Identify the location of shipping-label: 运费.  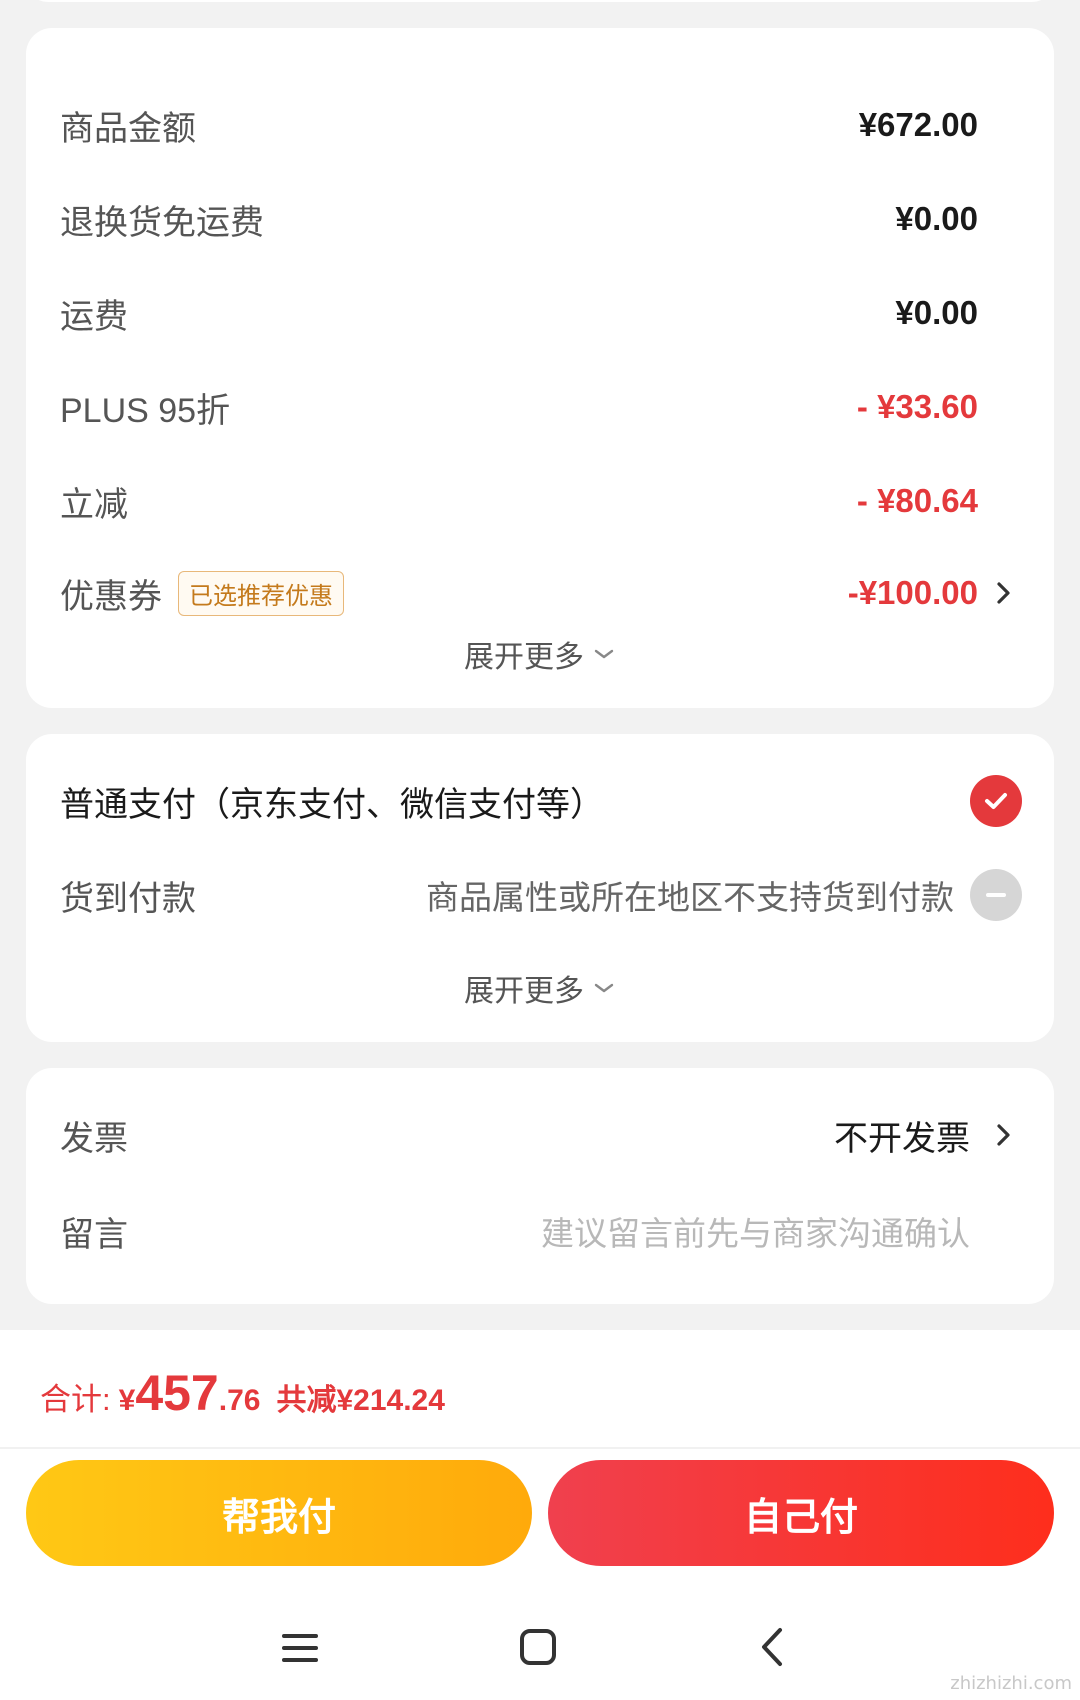
(94, 316).